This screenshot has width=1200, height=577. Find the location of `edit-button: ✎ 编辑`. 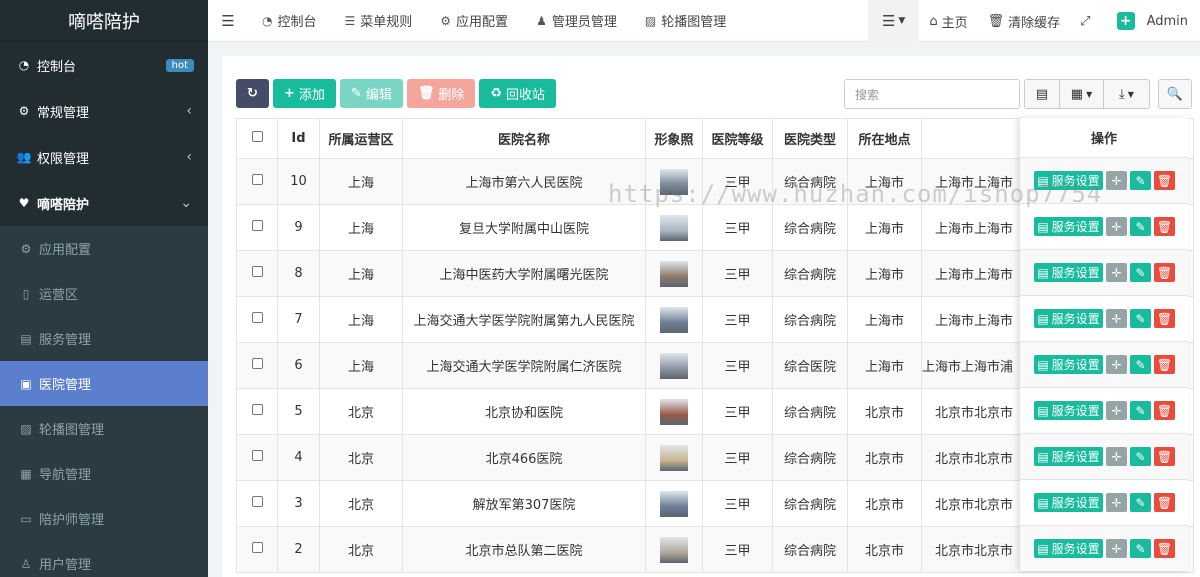

edit-button: ✎ 编辑 is located at coordinates (371, 93).